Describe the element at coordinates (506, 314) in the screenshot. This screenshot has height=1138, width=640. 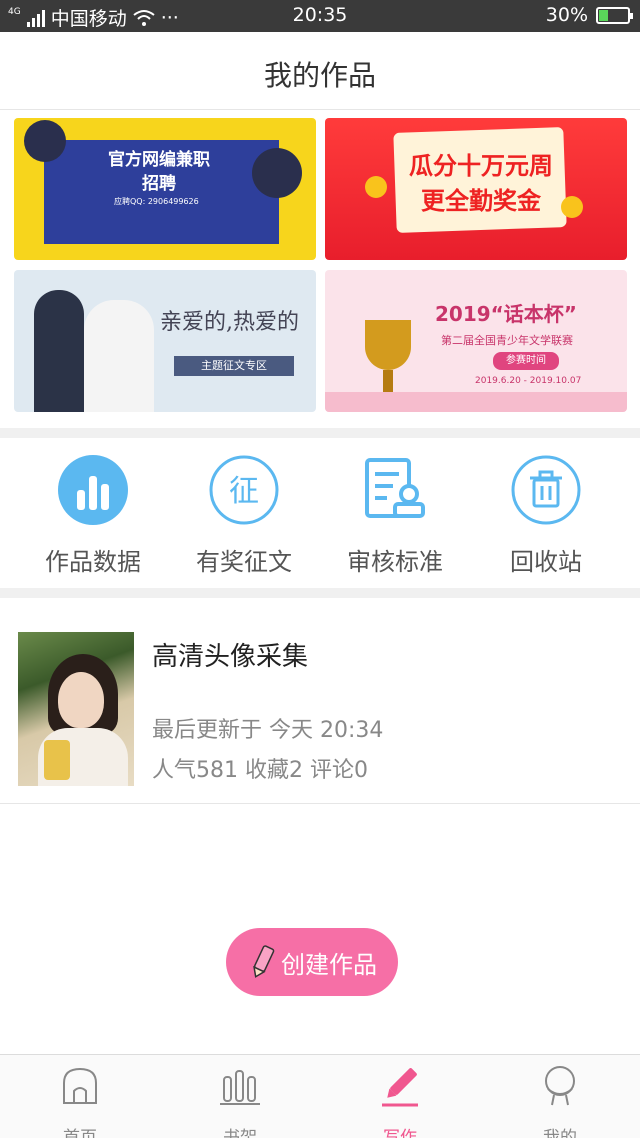
I see `banner-contest-title: 2019“话本杯”` at that location.